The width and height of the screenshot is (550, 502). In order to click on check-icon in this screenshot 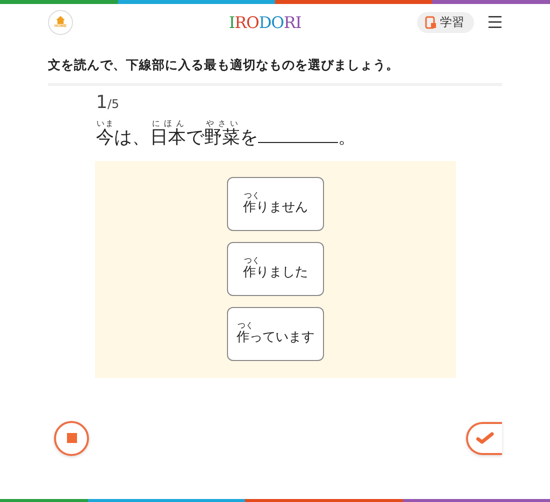, I will do `click(485, 438)`.